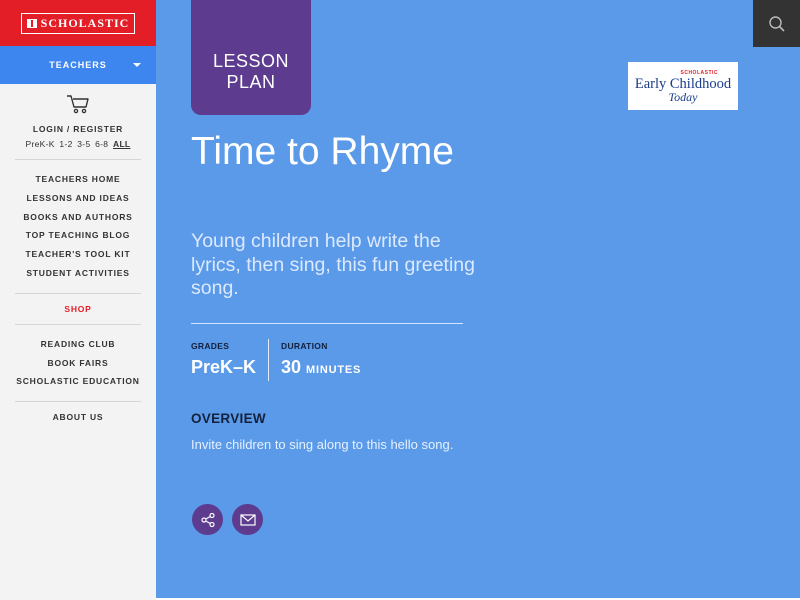 The height and width of the screenshot is (600, 800). Describe the element at coordinates (78, 381) in the screenshot. I see `menu-item-scholastic-education: SCHOLASTIC EDUCATION` at that location.